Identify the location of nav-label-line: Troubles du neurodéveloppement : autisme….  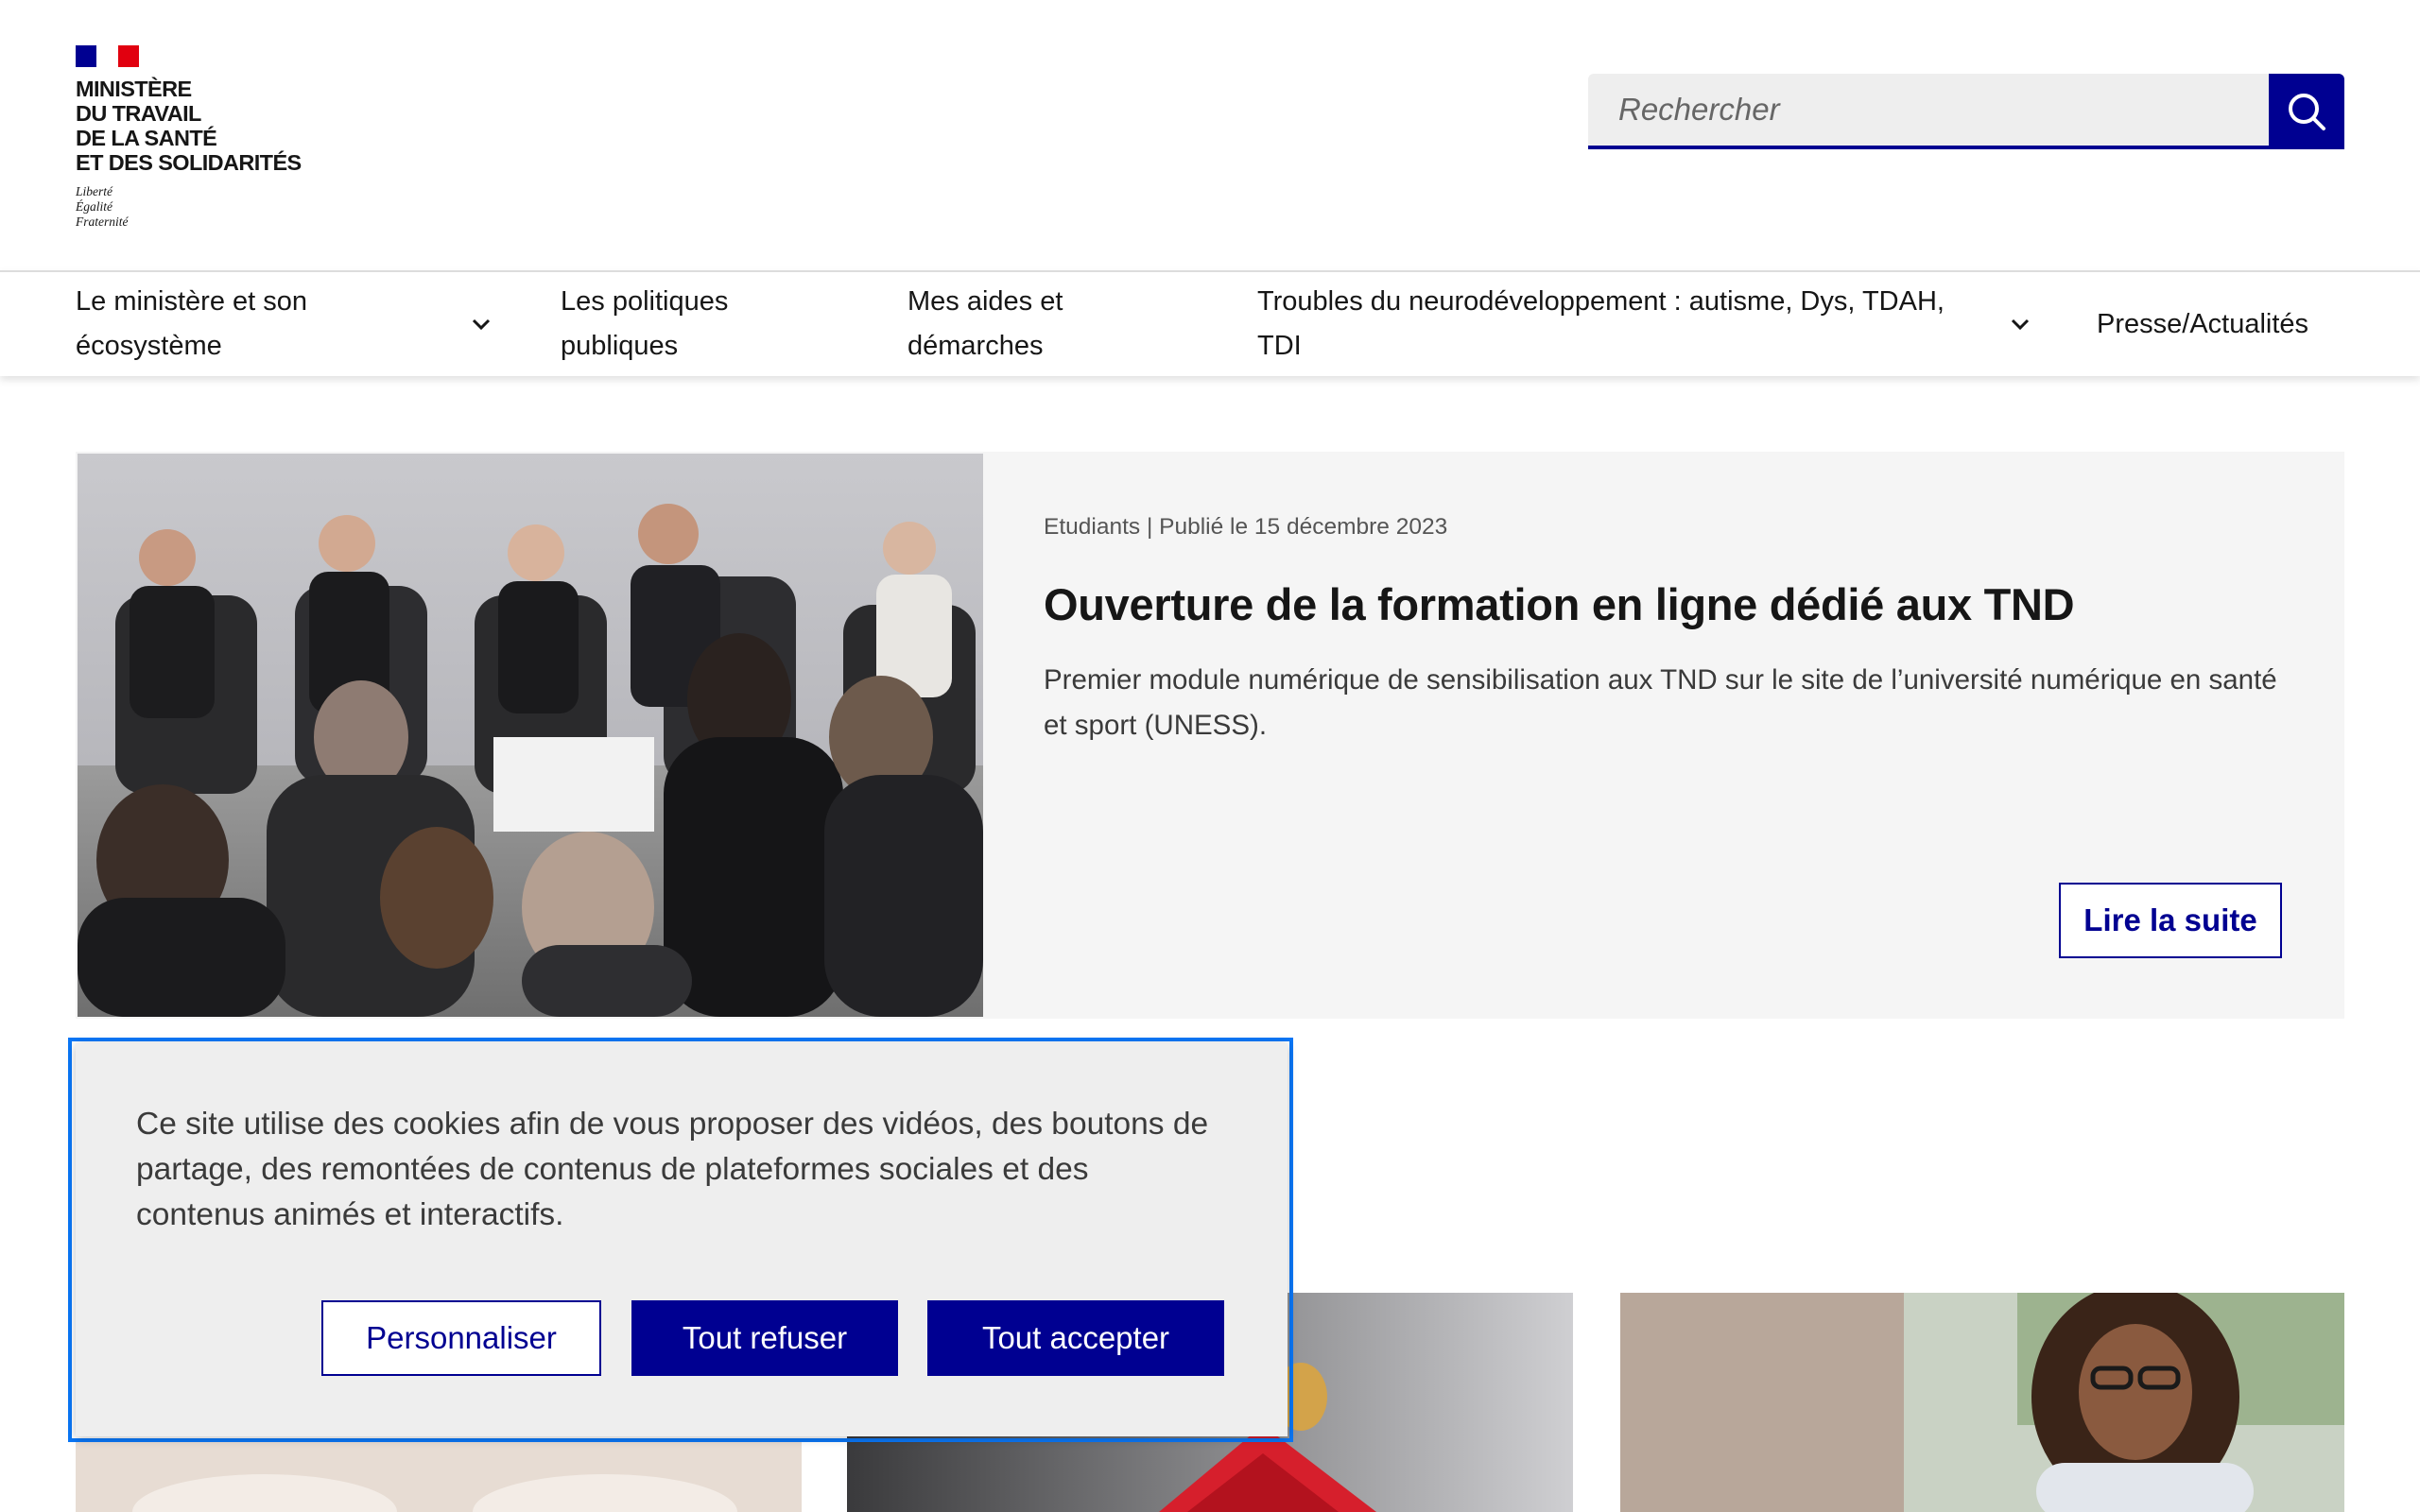
(1601, 301).